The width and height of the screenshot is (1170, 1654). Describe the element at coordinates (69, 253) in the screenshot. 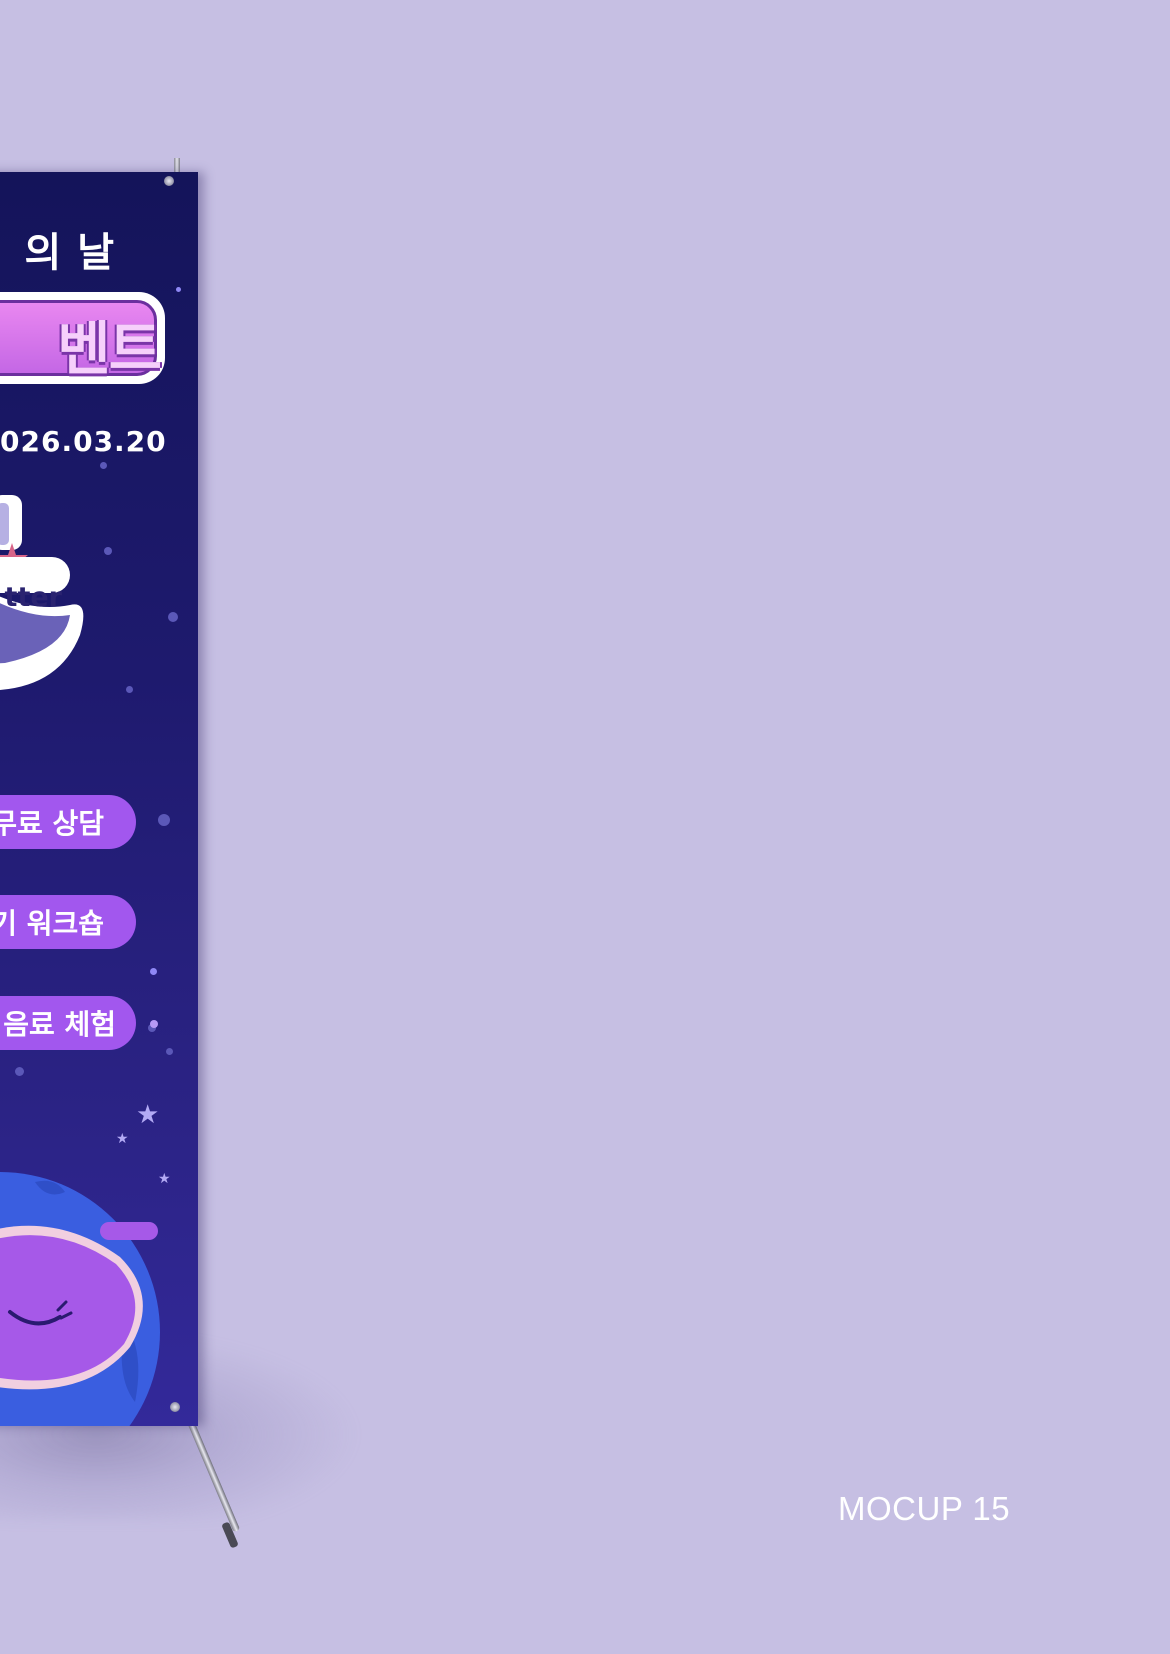

I see `banner-title-line1: 의 날` at that location.